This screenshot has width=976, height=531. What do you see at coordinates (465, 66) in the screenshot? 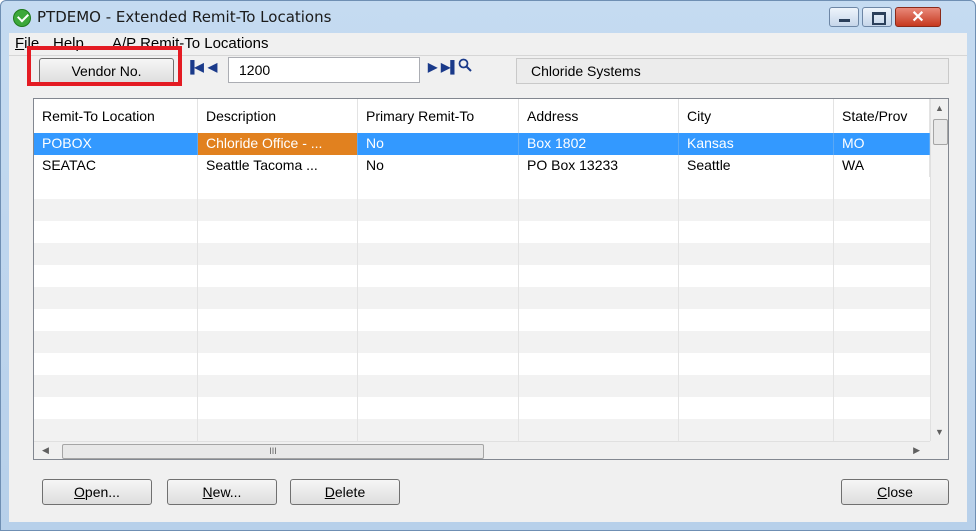
I see `search-icon` at bounding box center [465, 66].